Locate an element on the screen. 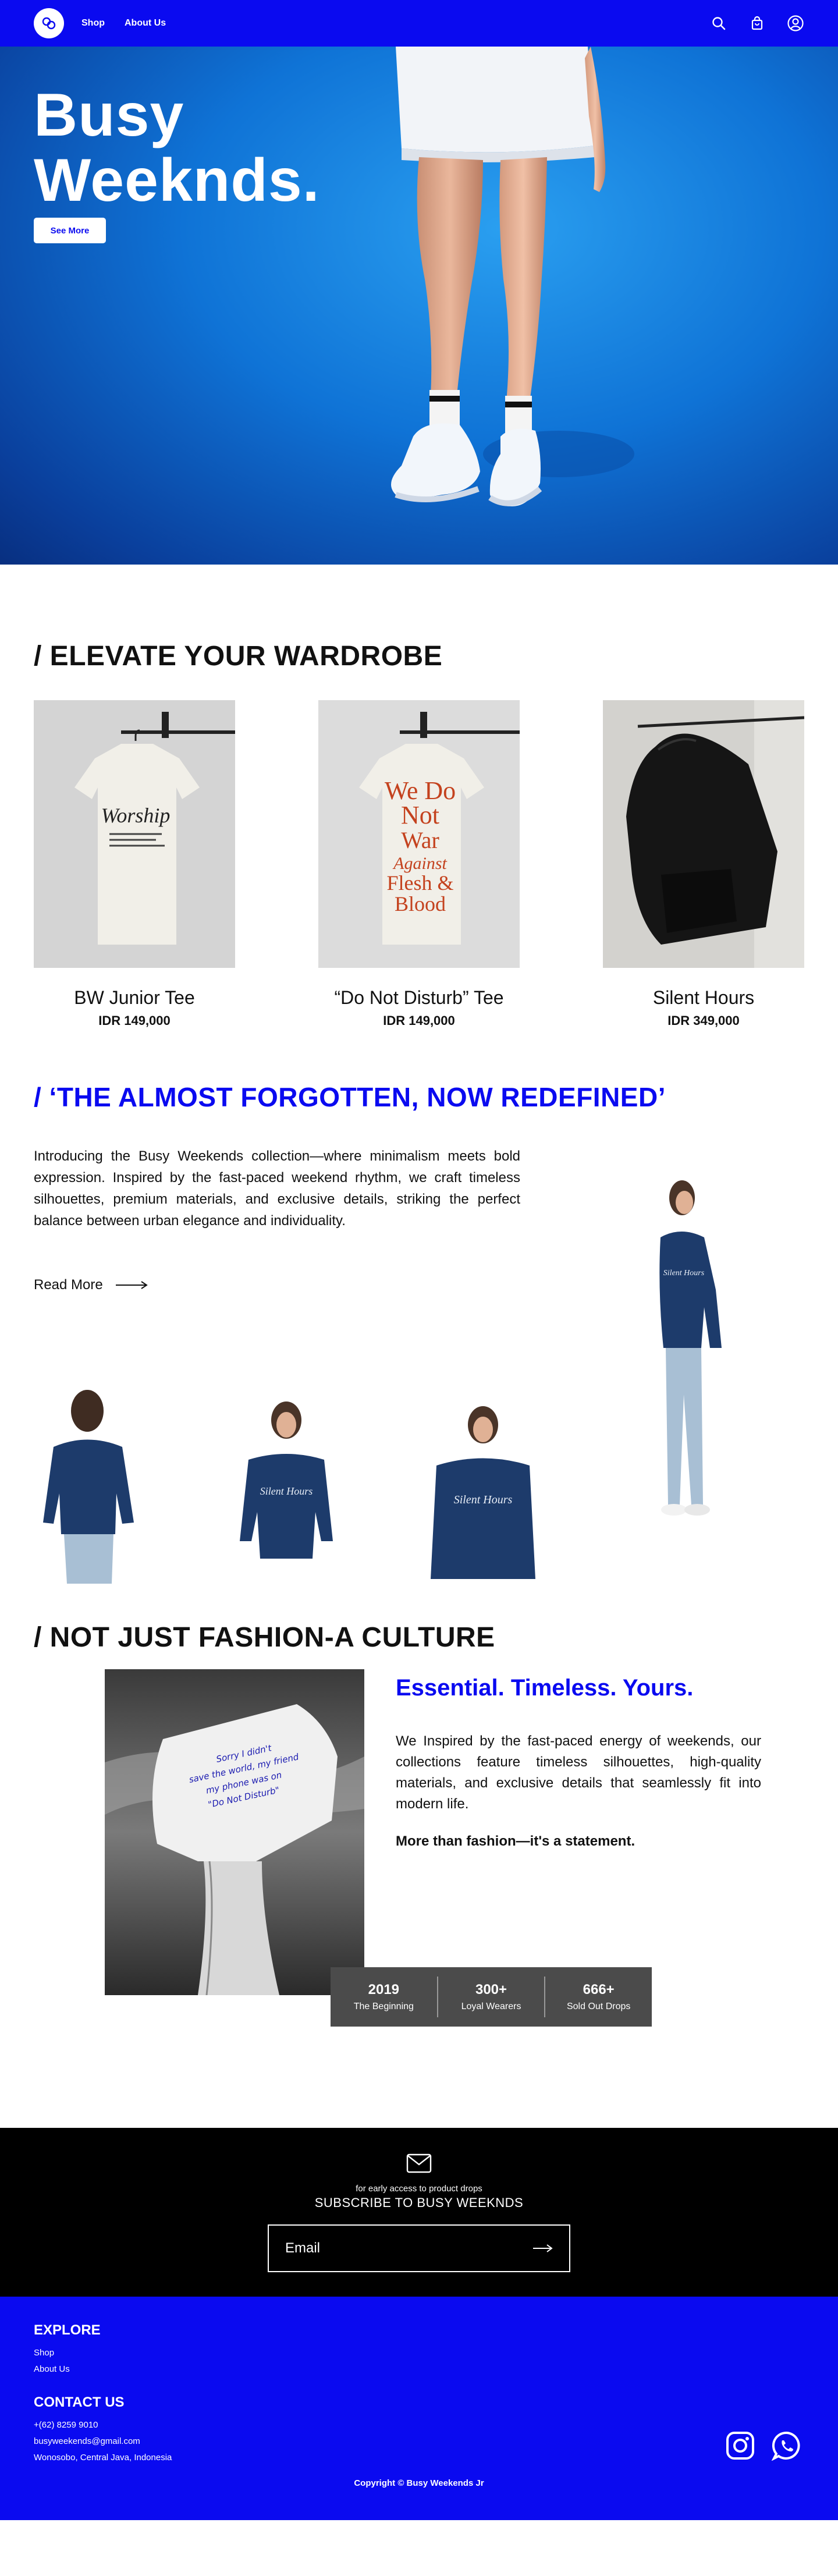 The image size is (838, 2576). hero-title-line2: Weeknds. is located at coordinates (177, 181).